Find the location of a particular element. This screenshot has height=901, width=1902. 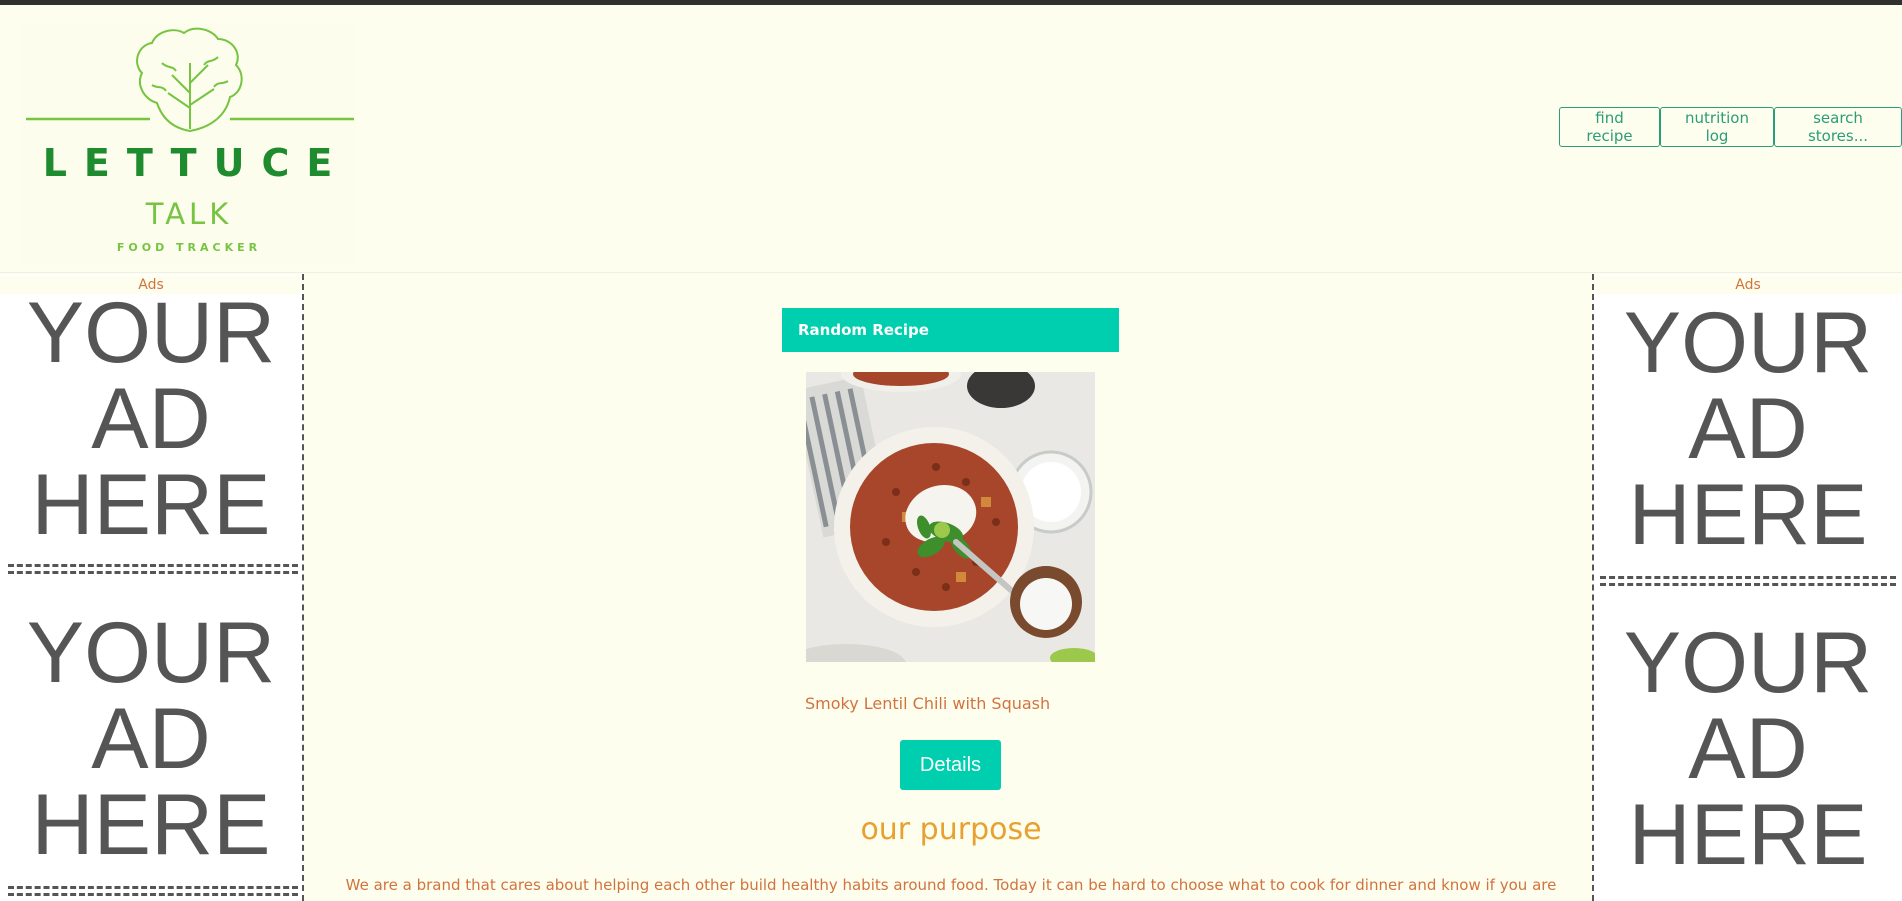

purpose-heading: our purpose is located at coordinates (951, 829).